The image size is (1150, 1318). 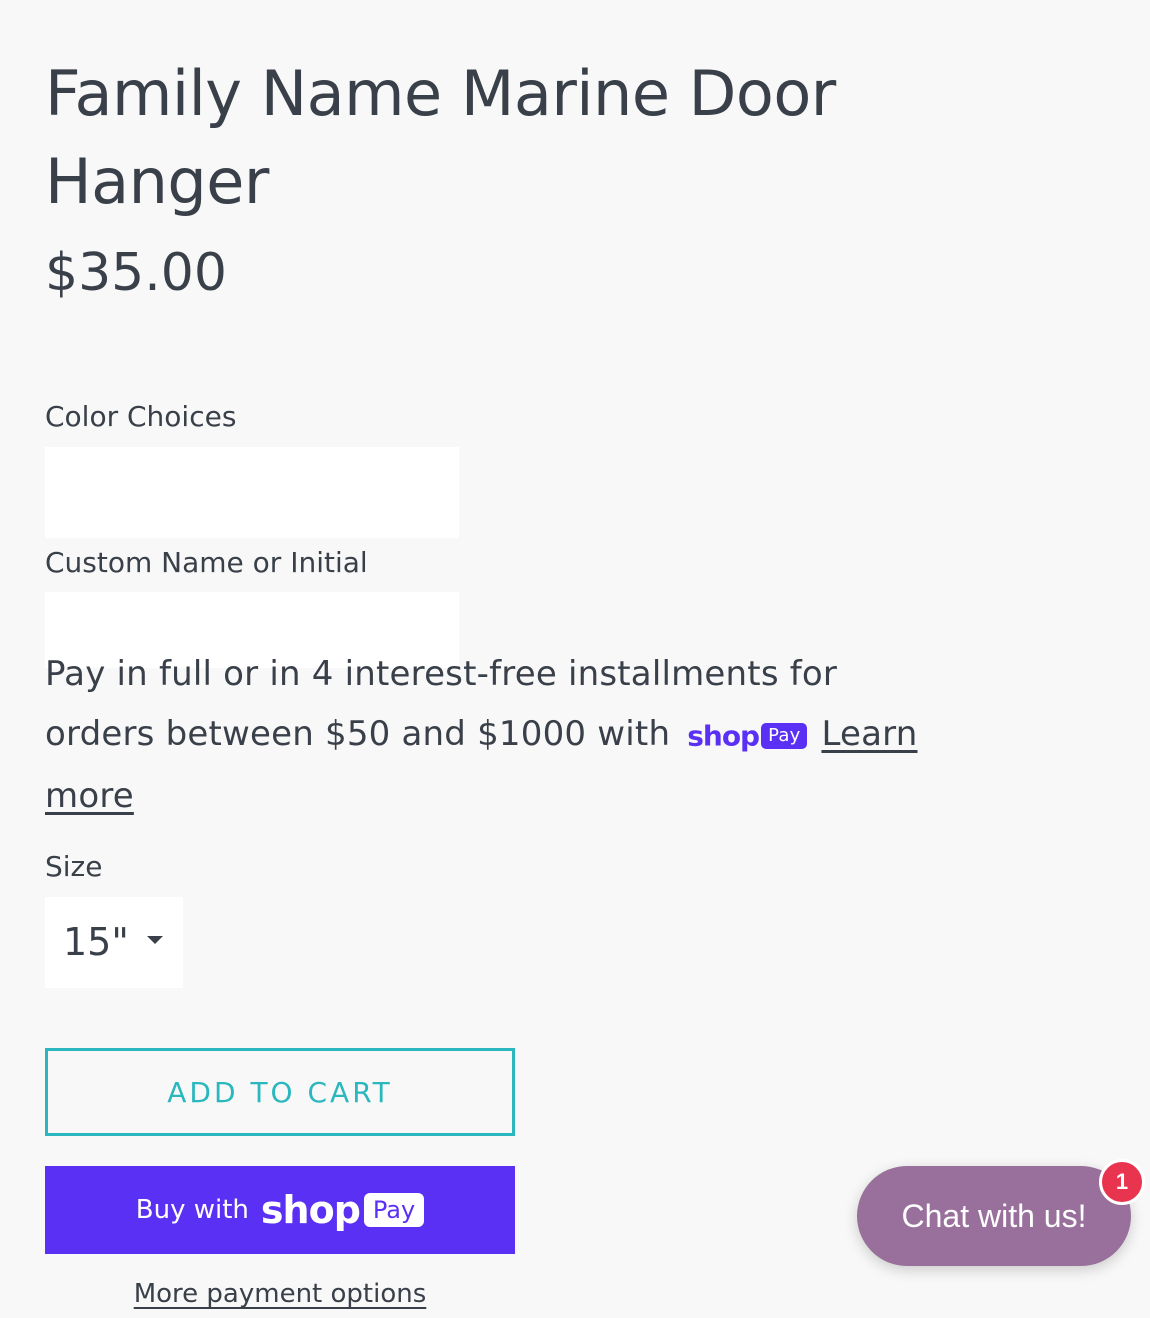 I want to click on color-choices-label: Color Choices, so click(x=141, y=416).